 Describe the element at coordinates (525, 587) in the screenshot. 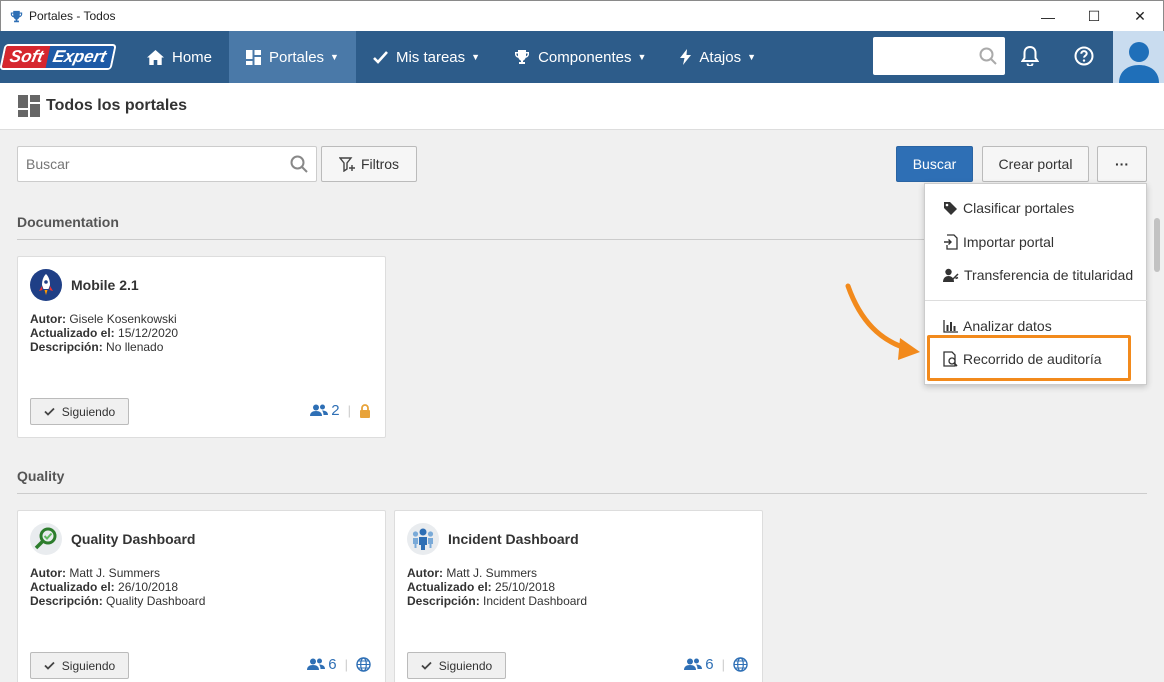

I see `updated-value: 25/10/2018` at that location.